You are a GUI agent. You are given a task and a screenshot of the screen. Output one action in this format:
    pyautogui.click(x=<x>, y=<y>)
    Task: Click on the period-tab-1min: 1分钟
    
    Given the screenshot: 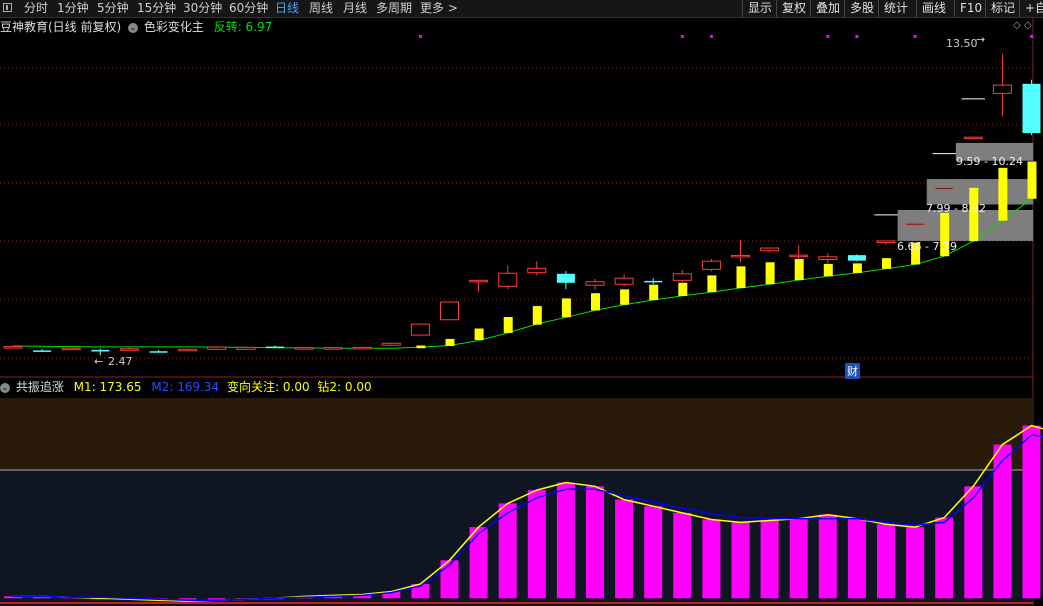 What is the action you would take?
    pyautogui.click(x=73, y=8)
    